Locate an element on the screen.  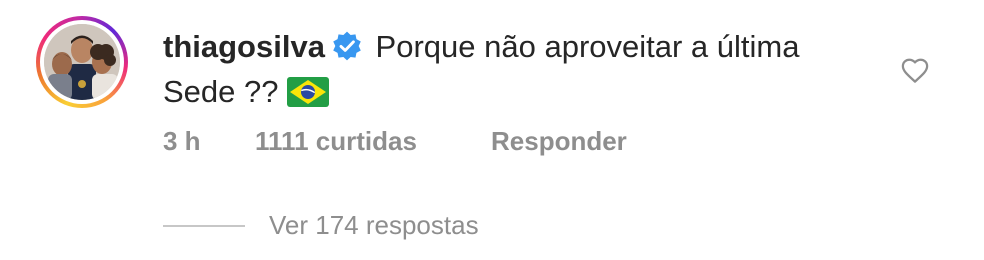
comment-likes-link: 1111 curtidas is located at coordinates (373, 141).